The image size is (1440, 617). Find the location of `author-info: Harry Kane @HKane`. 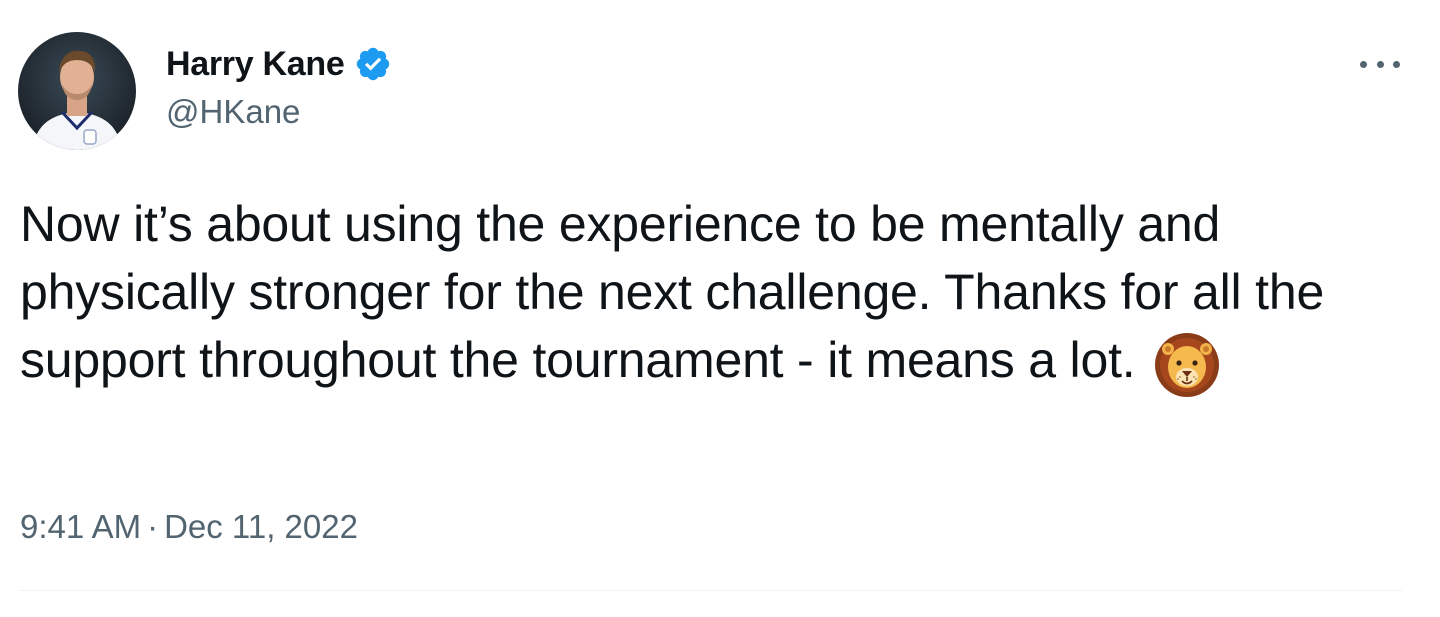

author-info: Harry Kane @HKane is located at coordinates (279, 88).